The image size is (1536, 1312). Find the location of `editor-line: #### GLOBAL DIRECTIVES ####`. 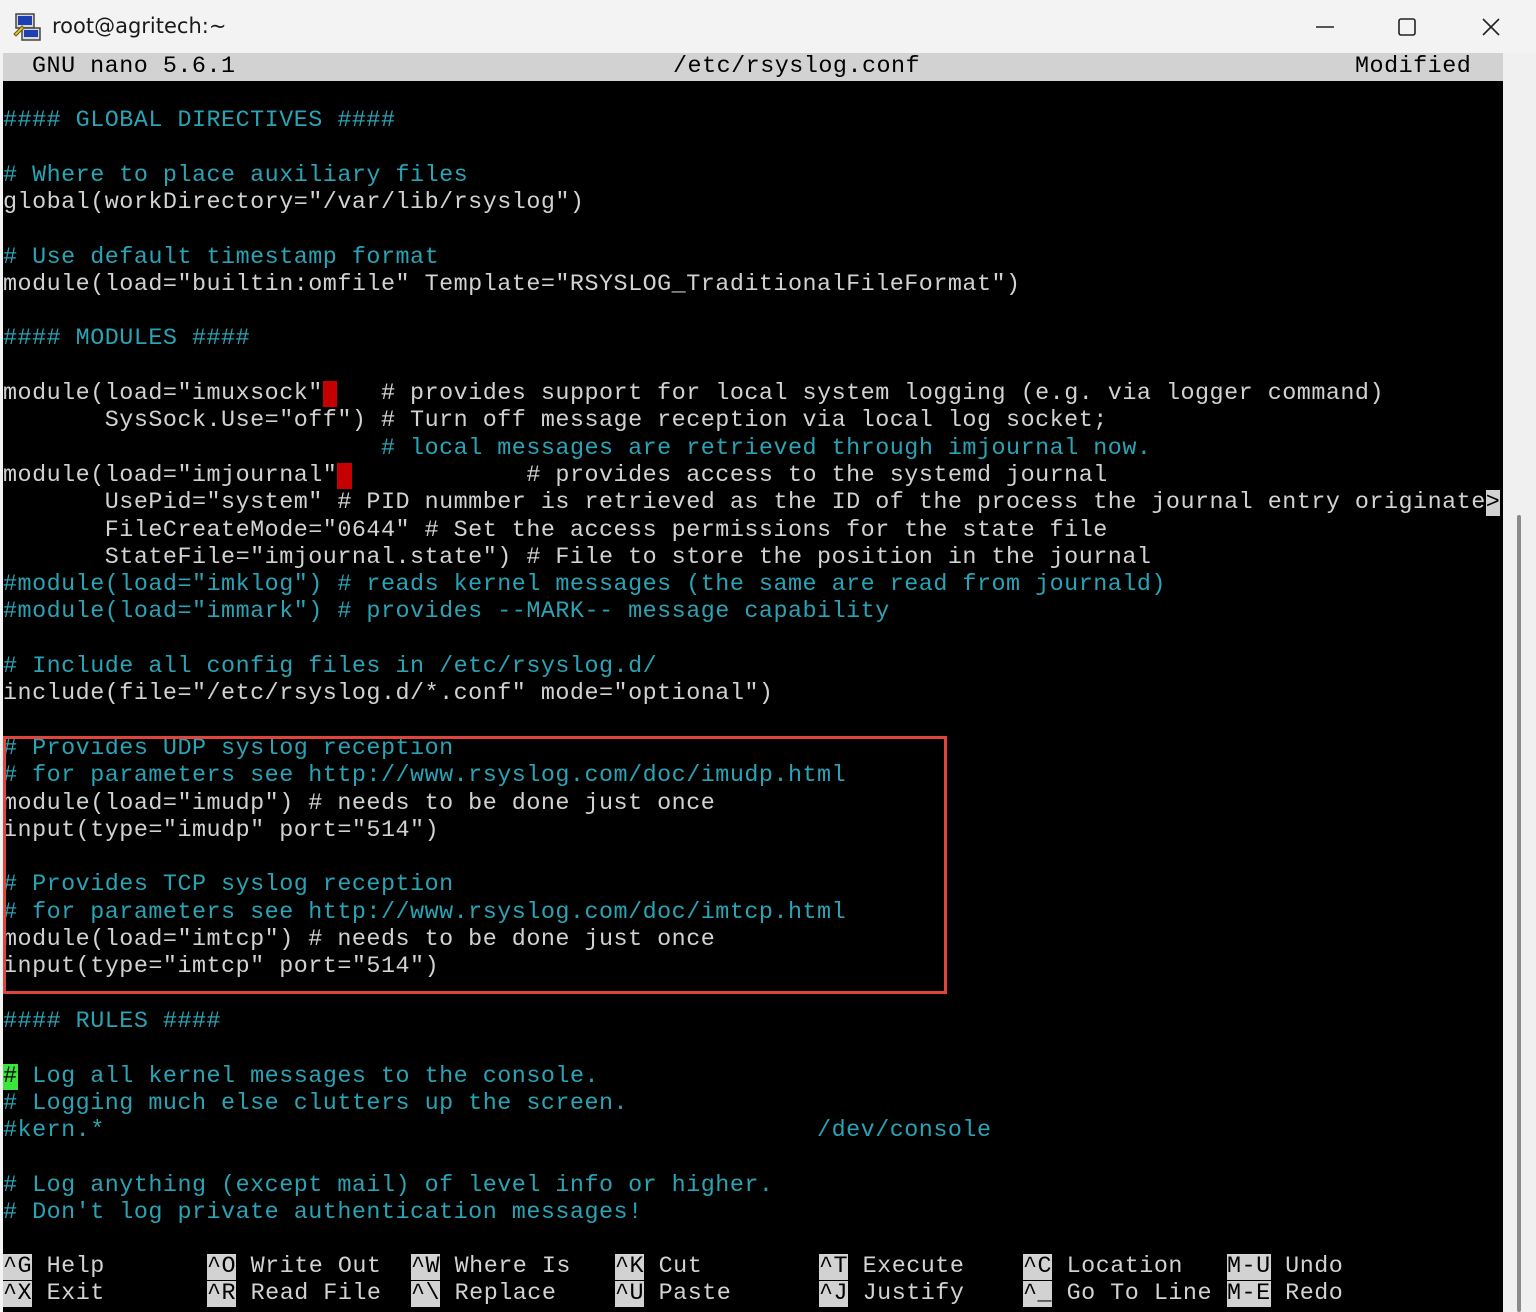

editor-line: #### GLOBAL DIRECTIVES #### is located at coordinates (753, 121).